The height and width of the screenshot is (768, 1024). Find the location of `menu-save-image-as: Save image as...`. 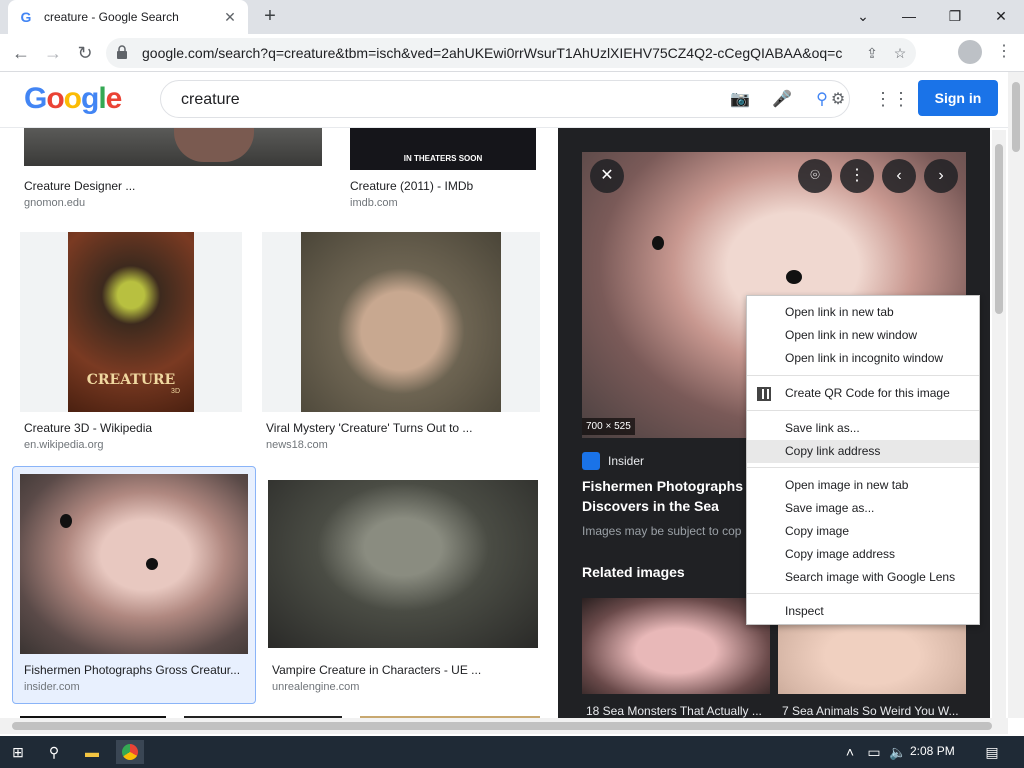

menu-save-image-as: Save image as... is located at coordinates (863, 508).